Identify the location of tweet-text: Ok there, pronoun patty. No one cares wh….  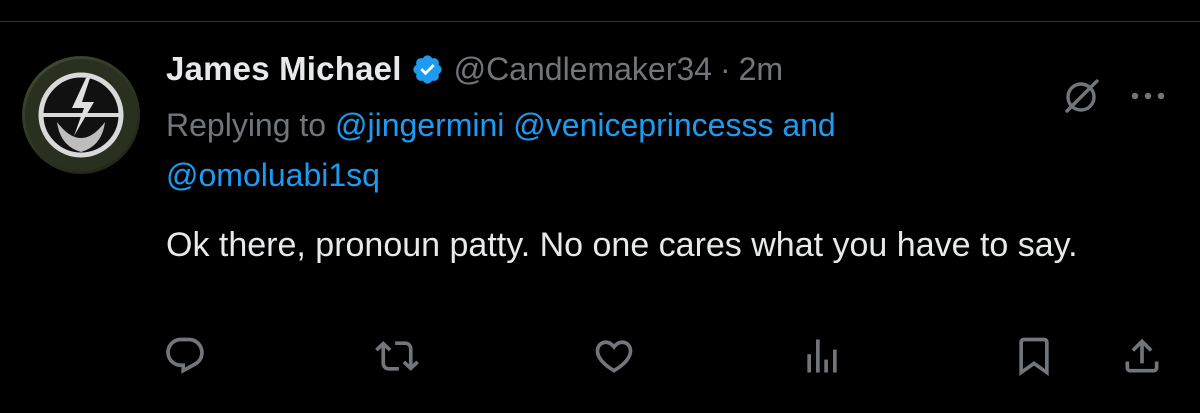
(622, 245).